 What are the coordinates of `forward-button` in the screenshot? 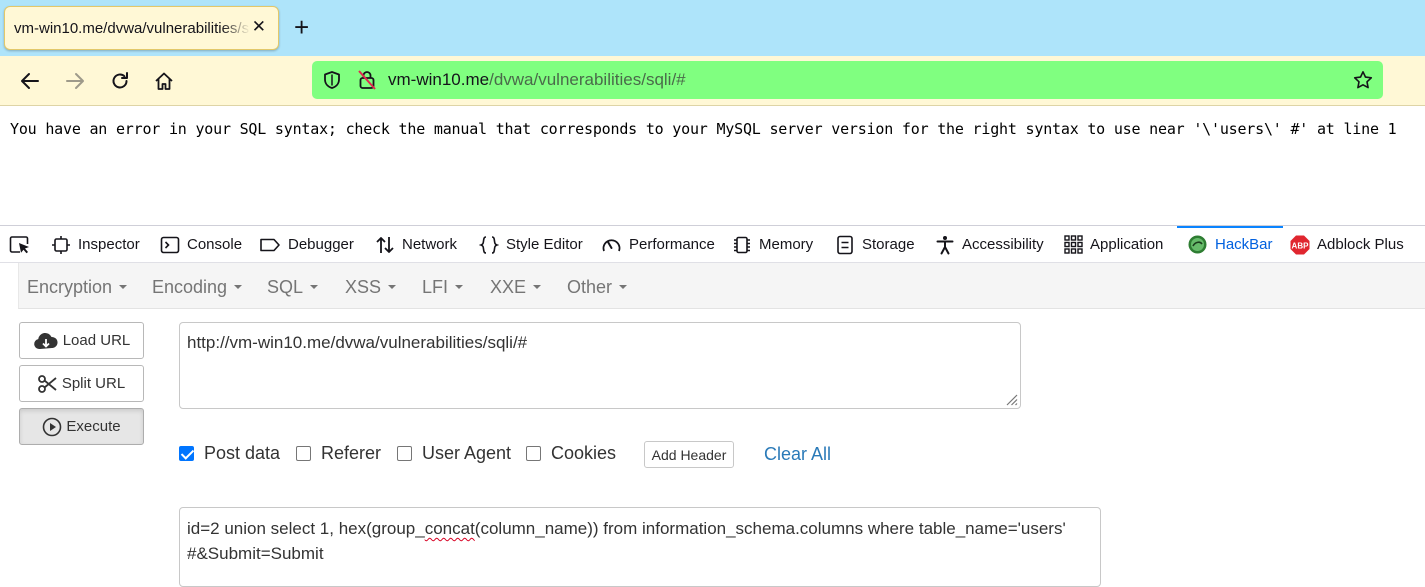 It's located at (75, 81).